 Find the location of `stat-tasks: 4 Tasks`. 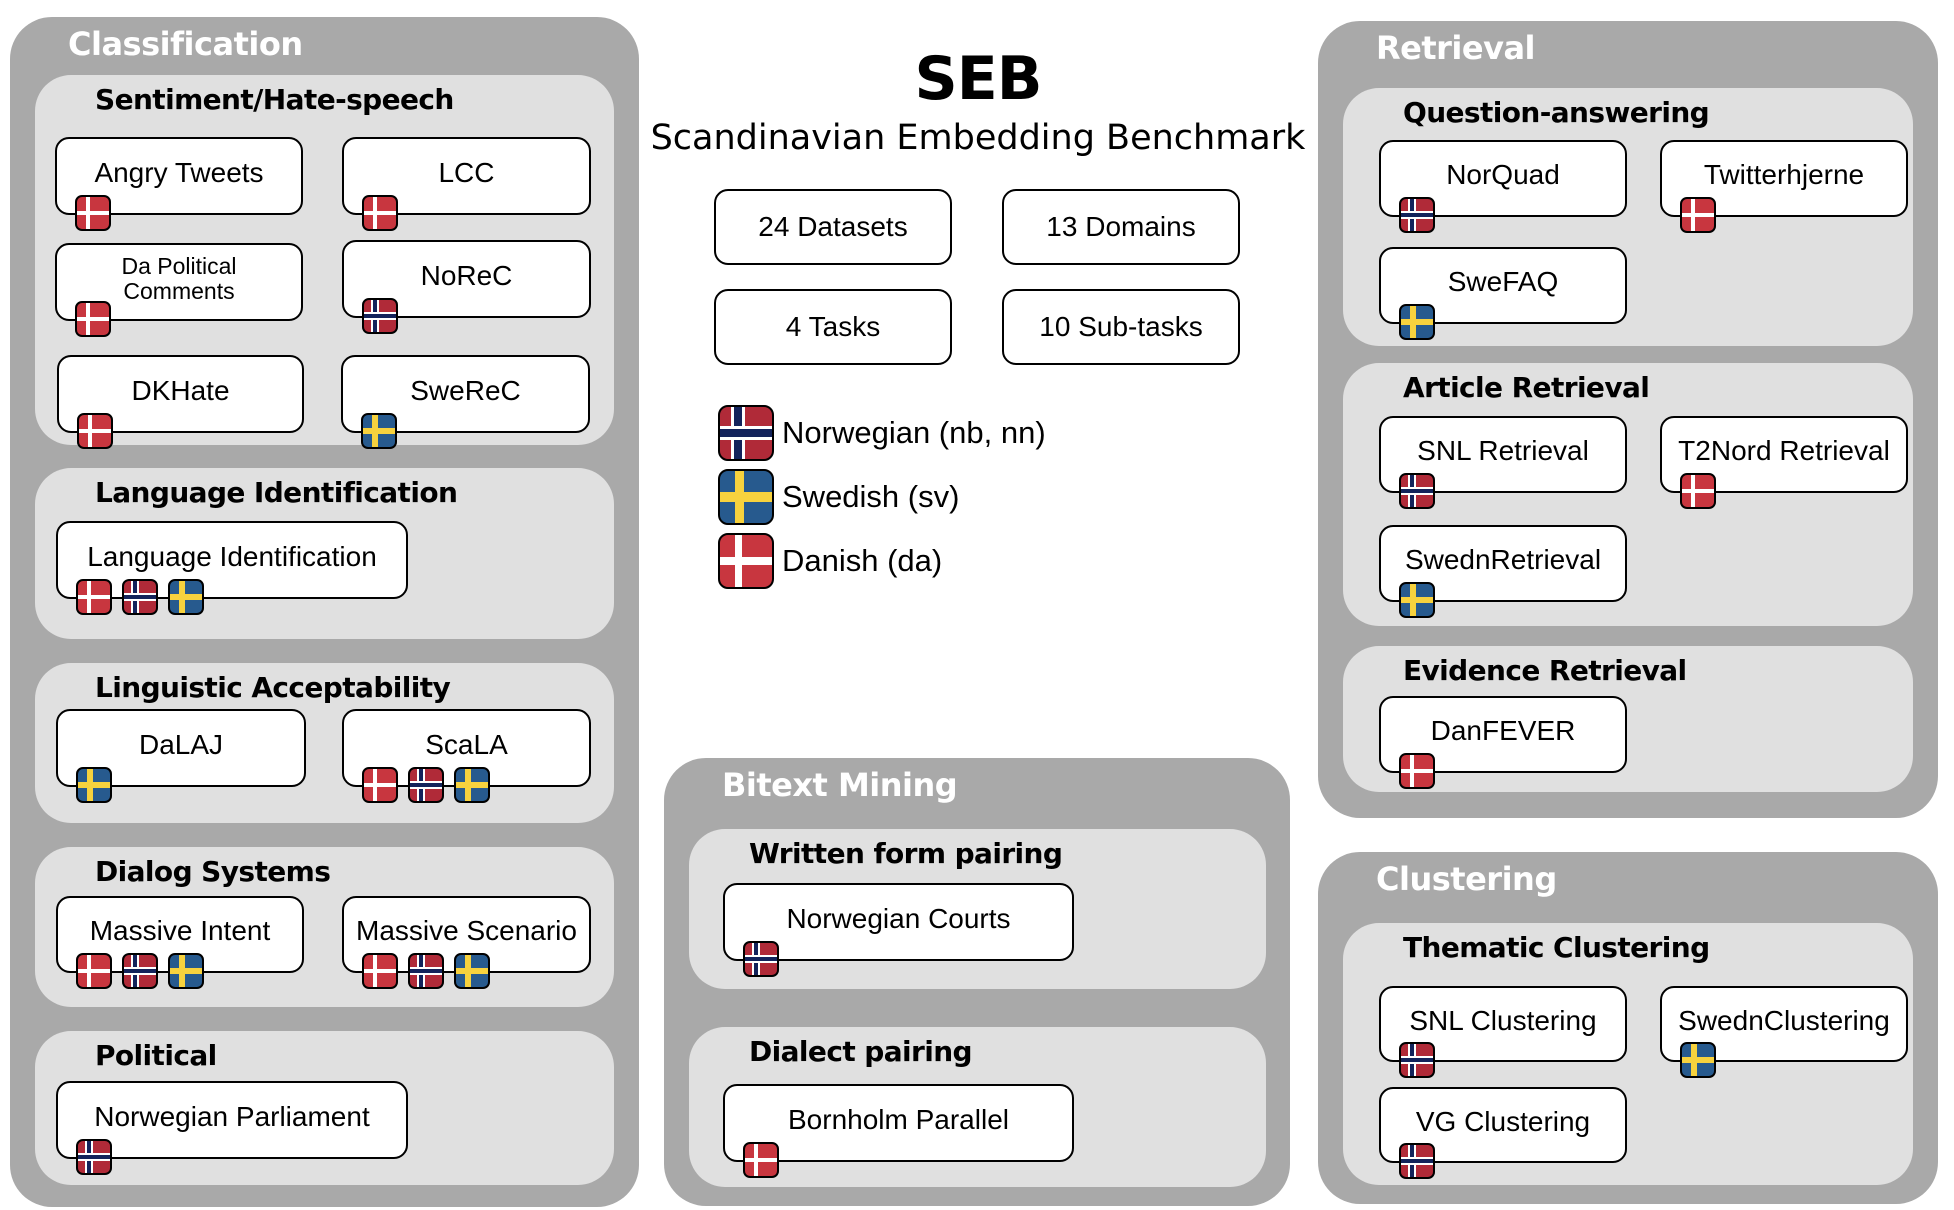

stat-tasks: 4 Tasks is located at coordinates (833, 327).